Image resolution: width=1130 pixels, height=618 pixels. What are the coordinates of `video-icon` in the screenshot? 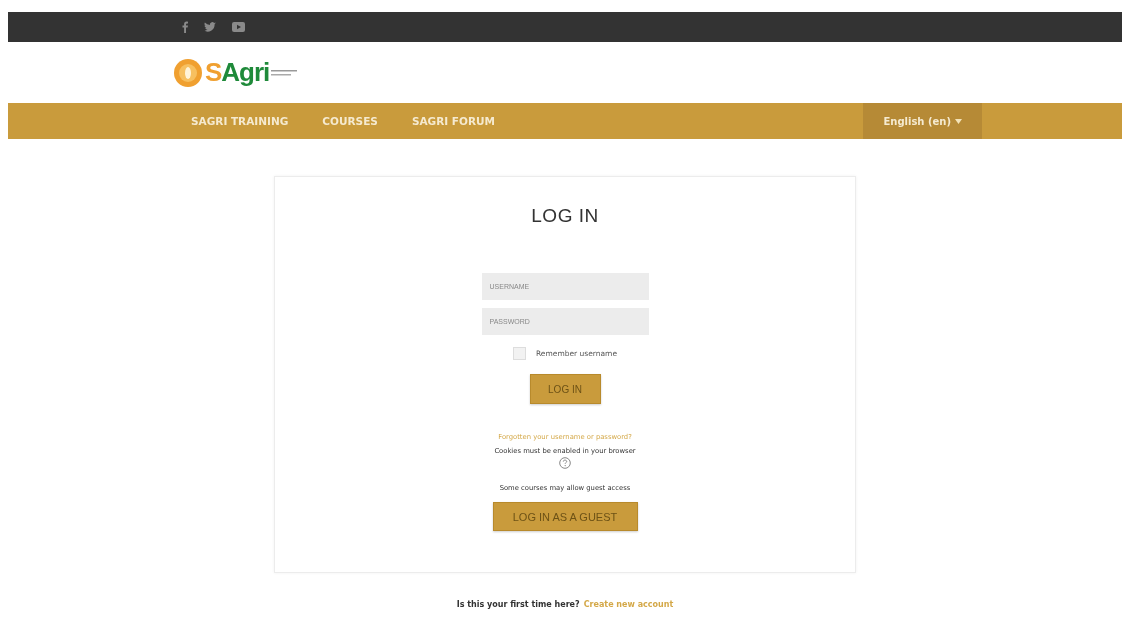 It's located at (238, 27).